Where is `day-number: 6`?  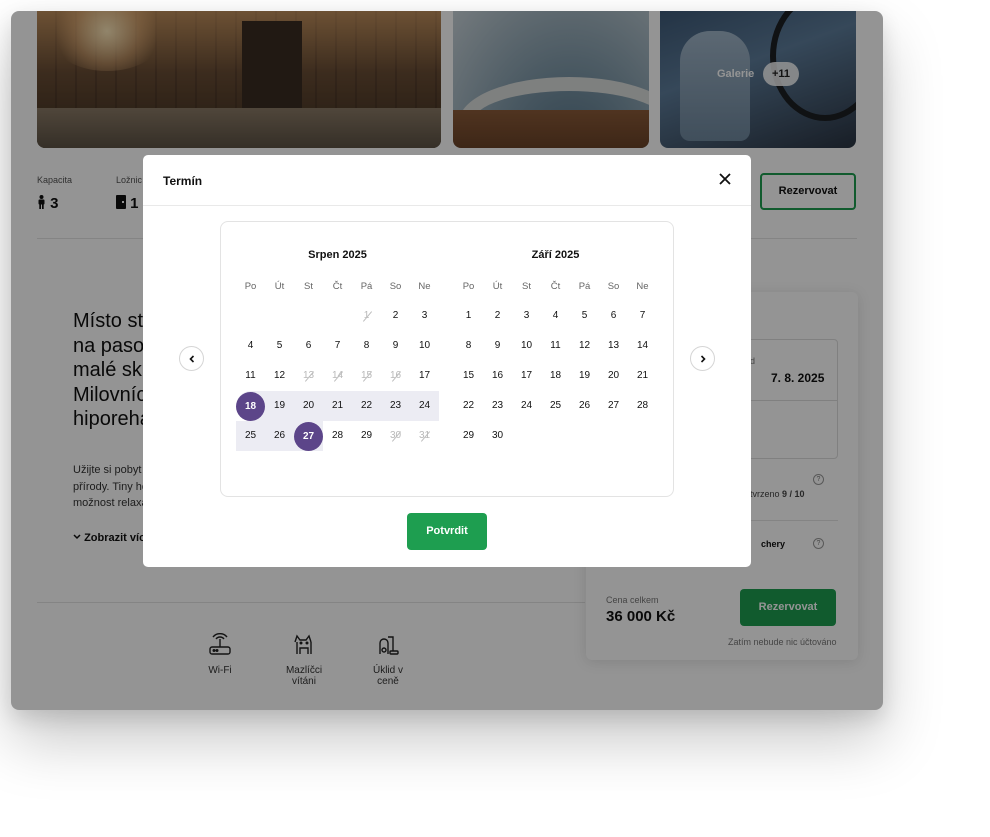 day-number: 6 is located at coordinates (613, 315).